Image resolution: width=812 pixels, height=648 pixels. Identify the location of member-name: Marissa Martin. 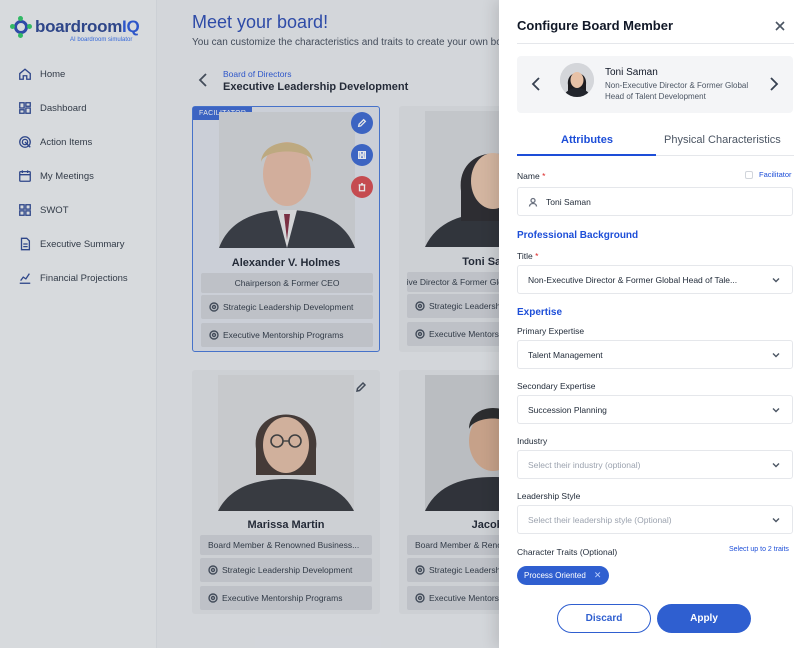
(286, 525).